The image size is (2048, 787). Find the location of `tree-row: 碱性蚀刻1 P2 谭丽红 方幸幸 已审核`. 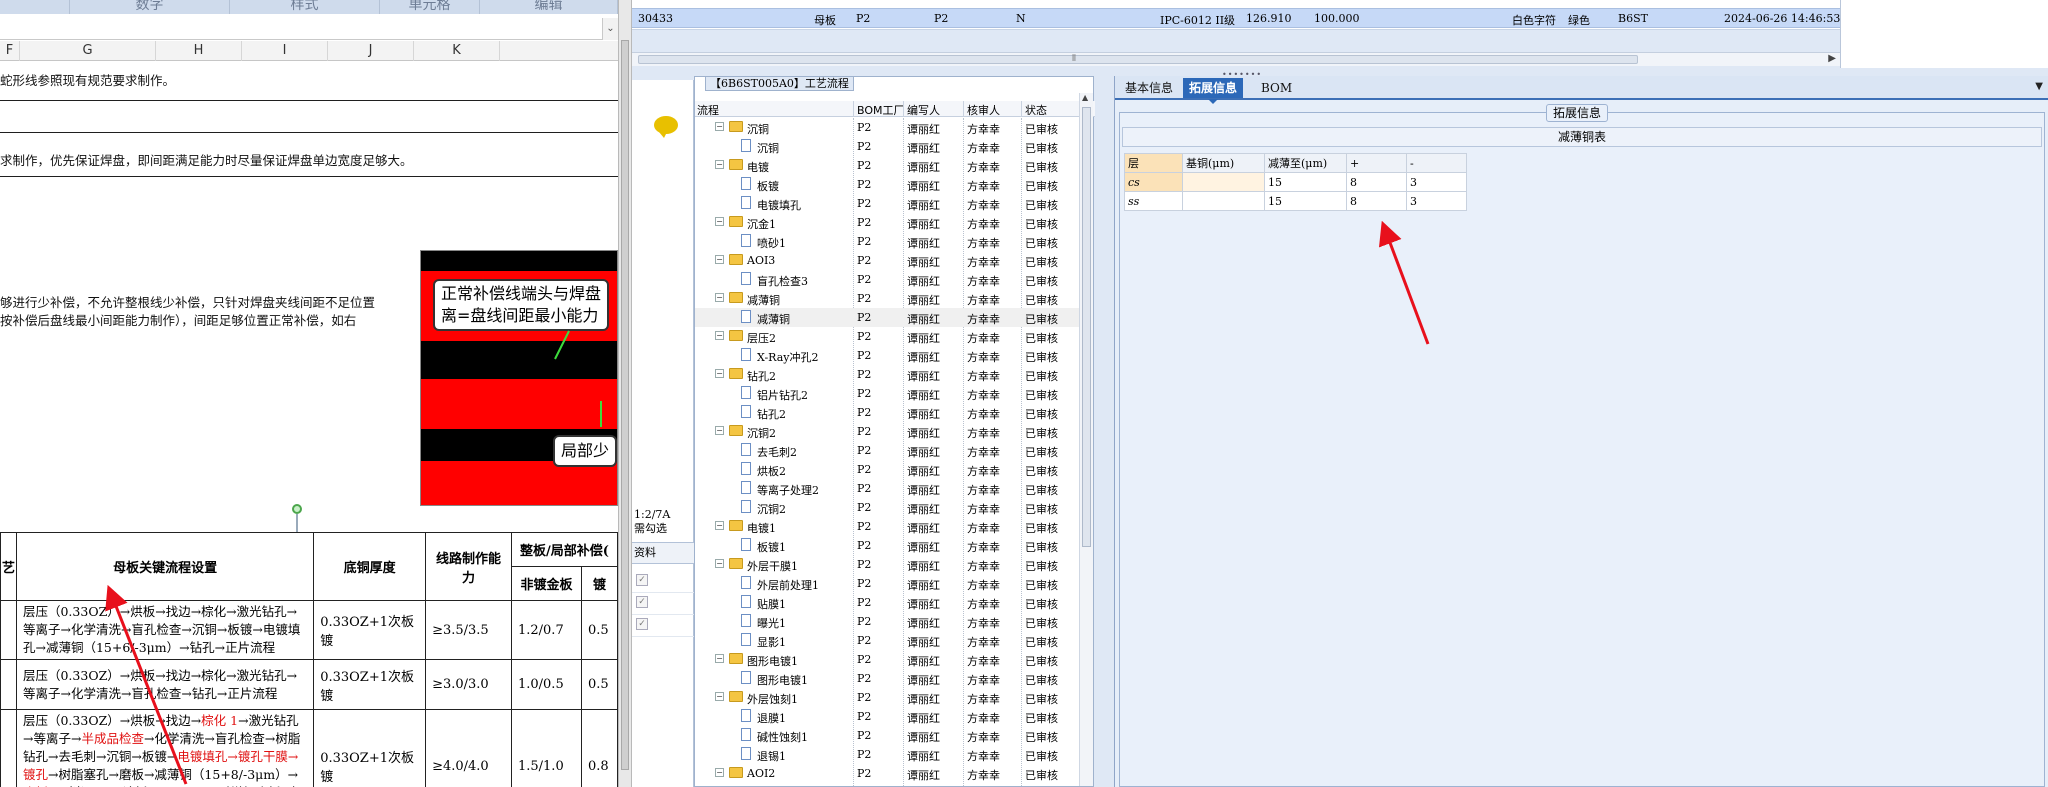

tree-row: 碱性蚀刻1 P2 谭丽红 方幸幸 已审核 is located at coordinates (887, 735).